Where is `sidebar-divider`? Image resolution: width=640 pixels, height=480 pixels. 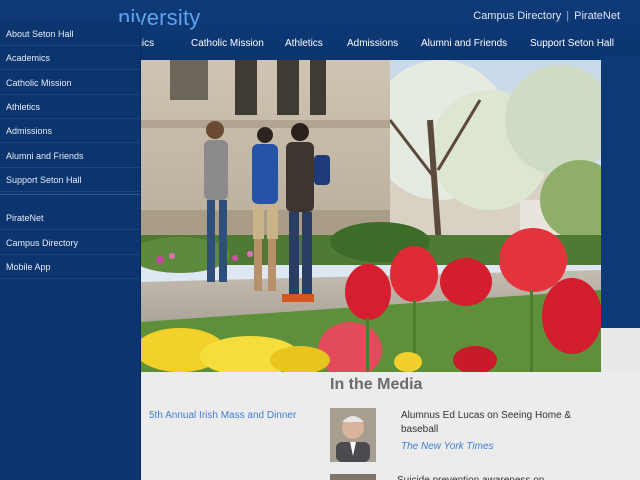 sidebar-divider is located at coordinates (70, 194).